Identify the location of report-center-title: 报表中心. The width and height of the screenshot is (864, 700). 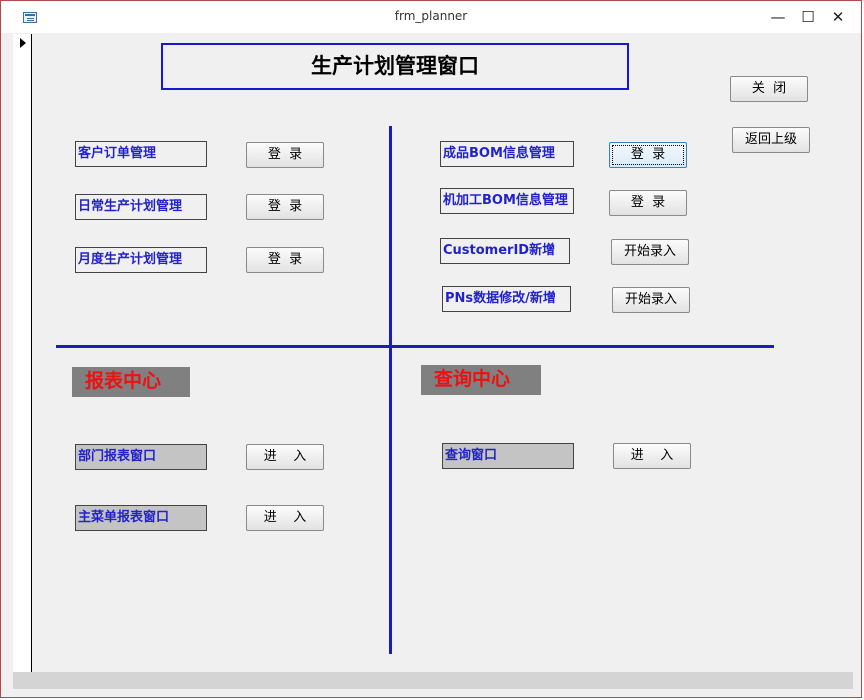
(131, 382).